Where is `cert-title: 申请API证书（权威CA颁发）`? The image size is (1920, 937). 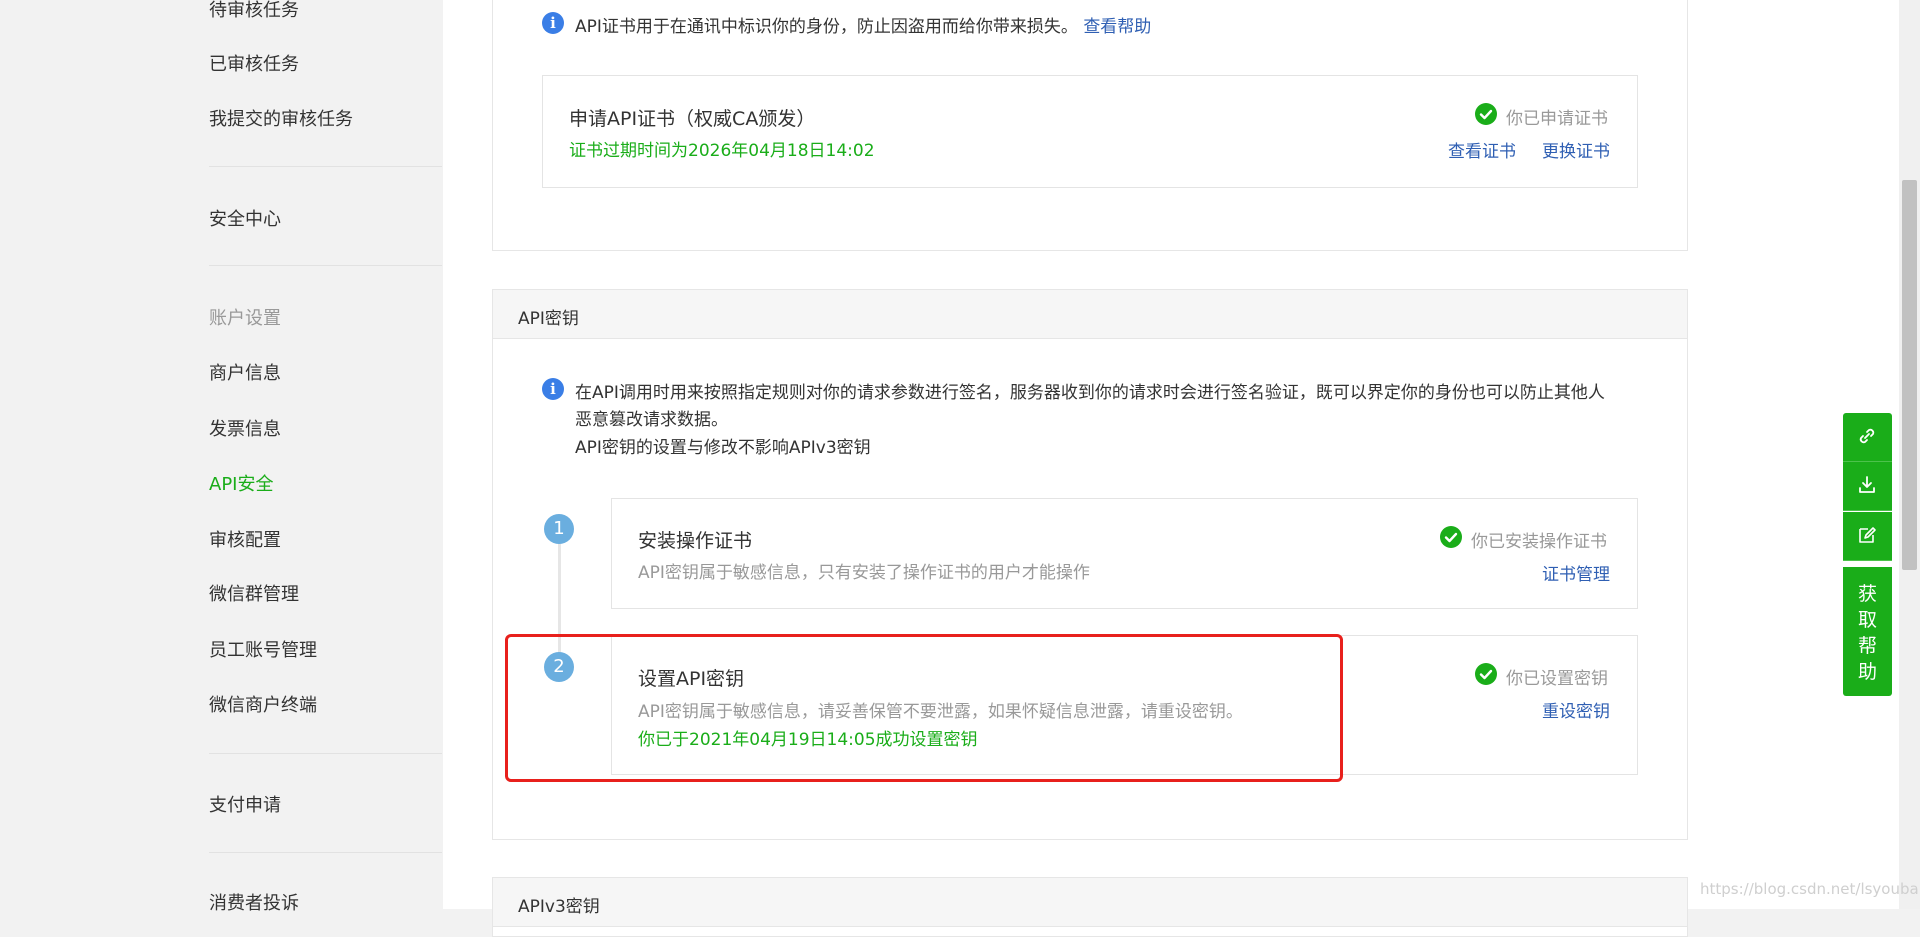
cert-title: 申请API证书（权威CA颁发） is located at coordinates (692, 119).